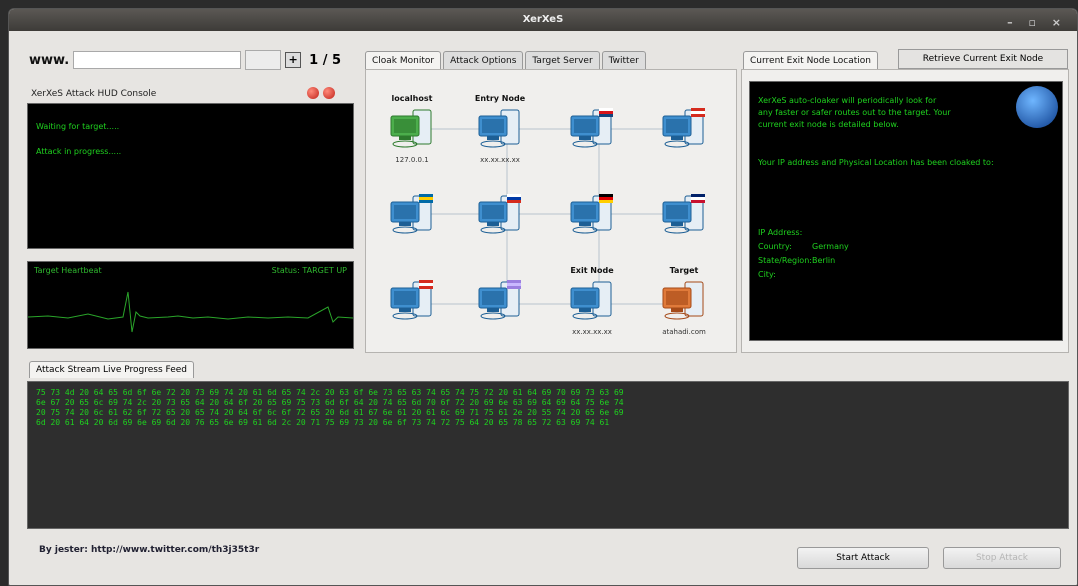  What do you see at coordinates (403, 60) in the screenshot?
I see `tab-cloak-monitor: Cloak Monitor` at bounding box center [403, 60].